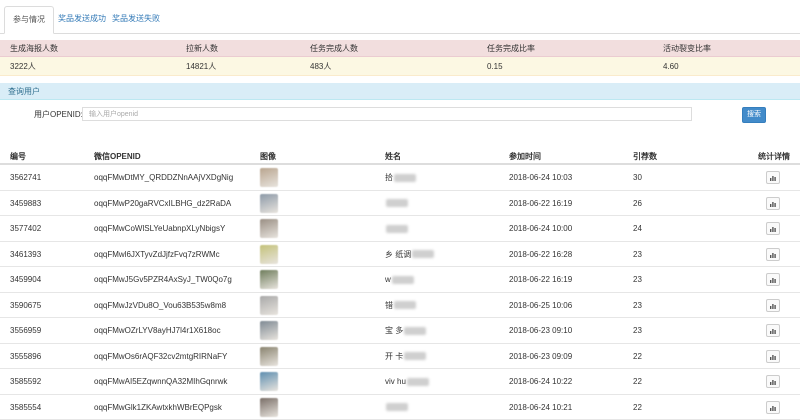  Describe the element at coordinates (163, 279) in the screenshot. I see `row-openid: oqqFMwJ5Gv5PZR4AxSyJ_TW0Qo7g` at that location.